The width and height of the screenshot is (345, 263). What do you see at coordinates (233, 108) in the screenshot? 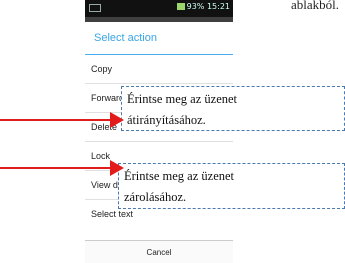
I see `callout-forward: Érintse meg az üzenet átirányításához.` at bounding box center [233, 108].